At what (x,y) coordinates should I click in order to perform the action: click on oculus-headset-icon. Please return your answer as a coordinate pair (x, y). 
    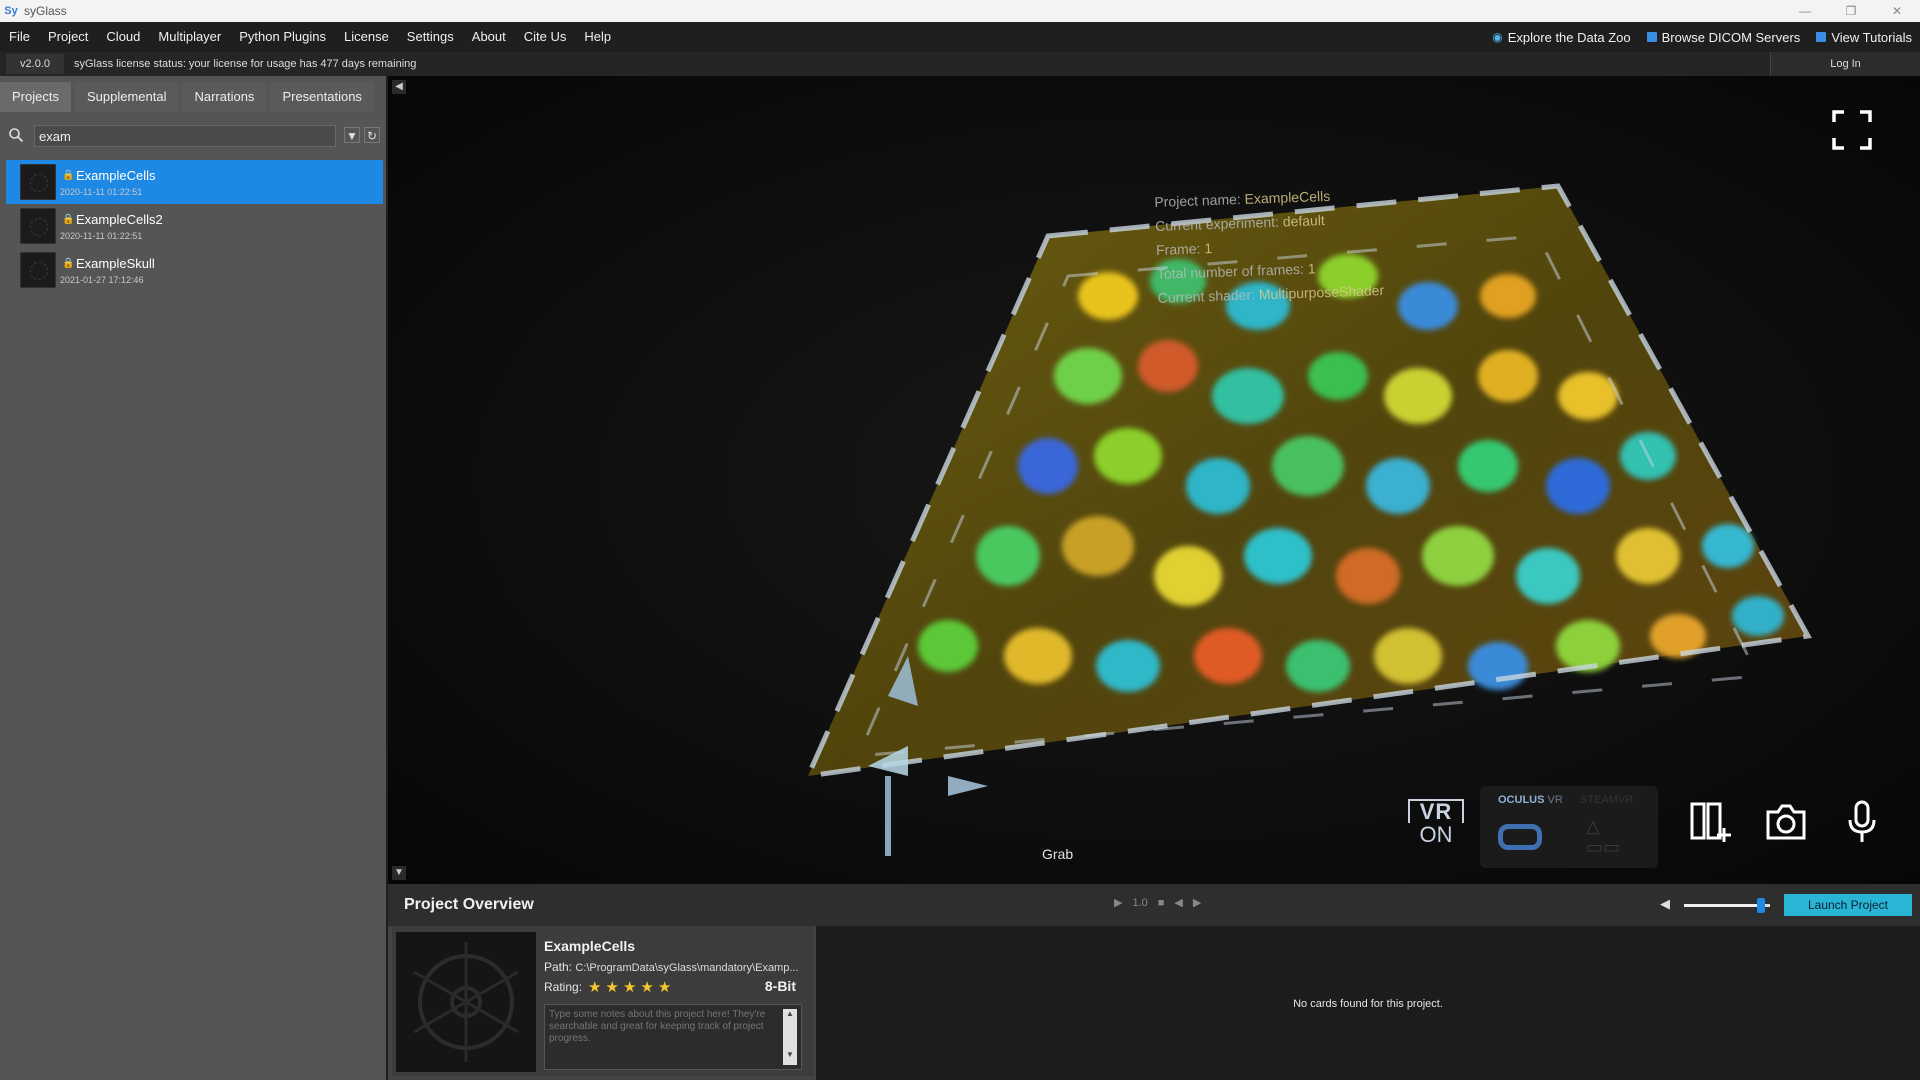
    Looking at the image, I should click on (1520, 837).